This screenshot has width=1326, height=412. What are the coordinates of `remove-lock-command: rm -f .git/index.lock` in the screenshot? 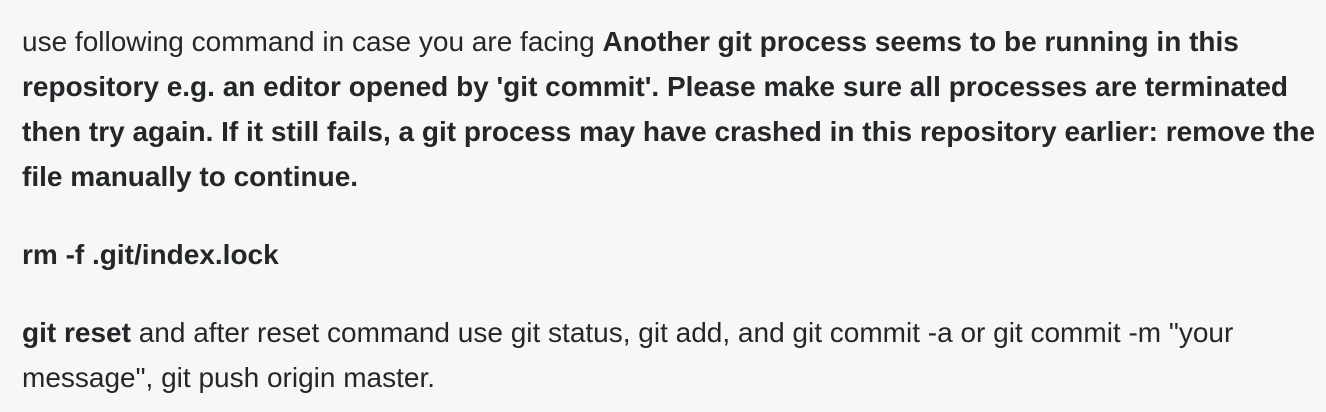 It's located at (150, 254).